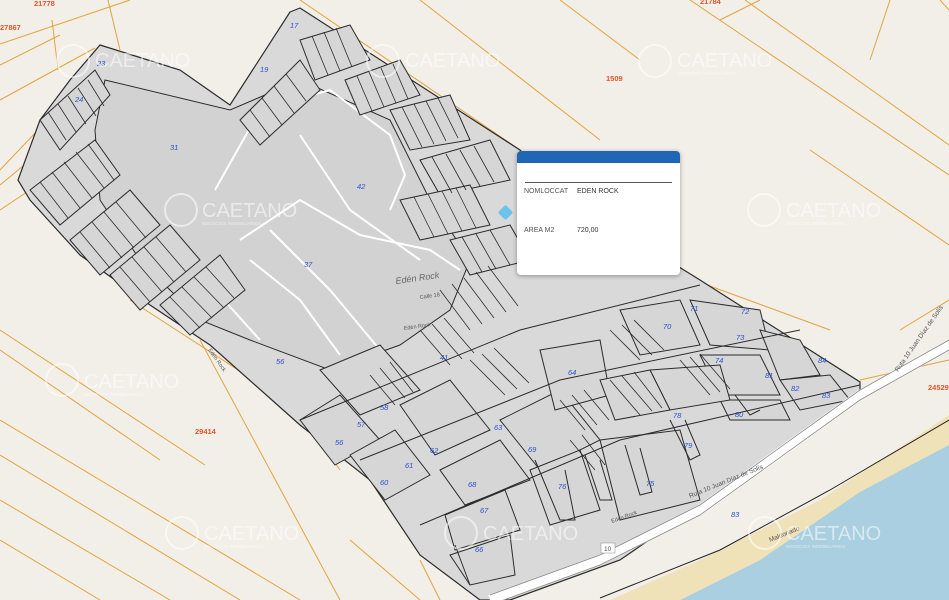 The width and height of the screenshot is (949, 600). Describe the element at coordinates (561, 230) in the screenshot. I see `popup-field-area: AREA M2 720,00` at that location.